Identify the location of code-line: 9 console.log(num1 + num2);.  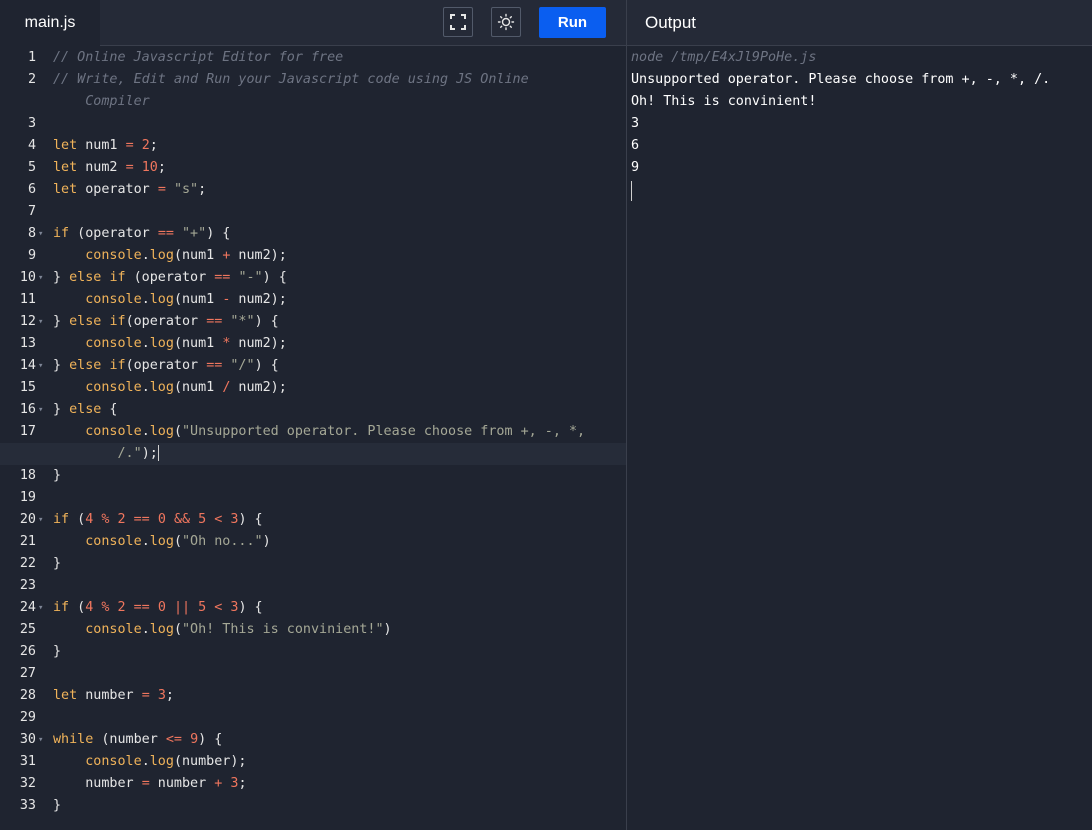
(313, 256).